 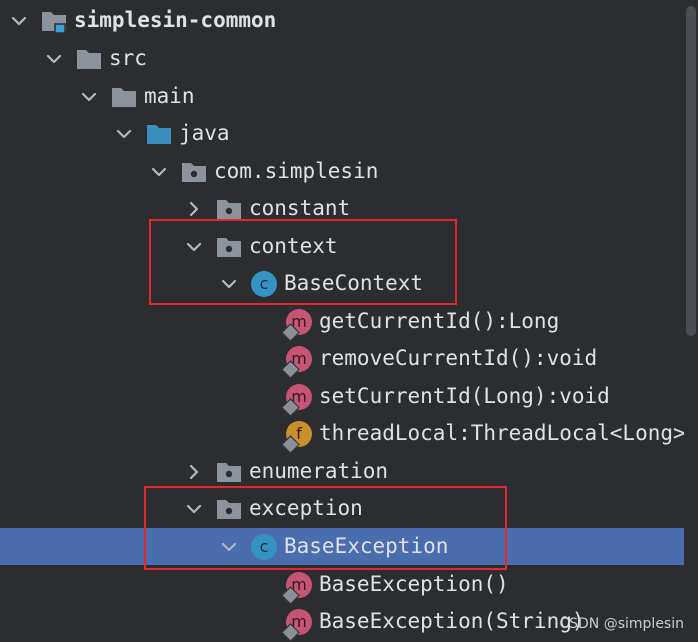 I want to click on tree-row: enumeration, so click(x=342, y=471).